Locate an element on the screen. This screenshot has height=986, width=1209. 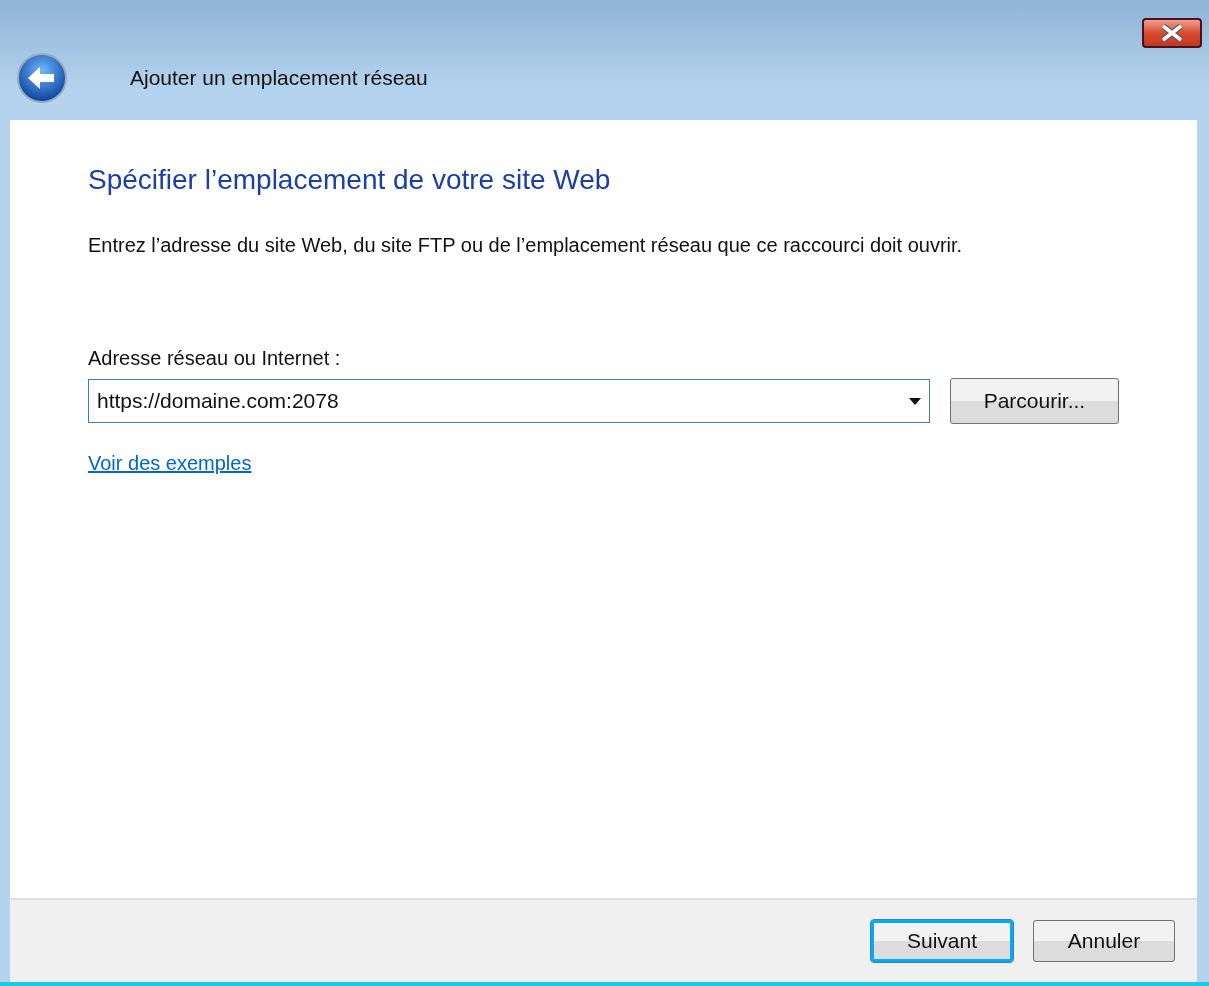
address-combobox: https://domaine.com:2078 is located at coordinates (509, 401).